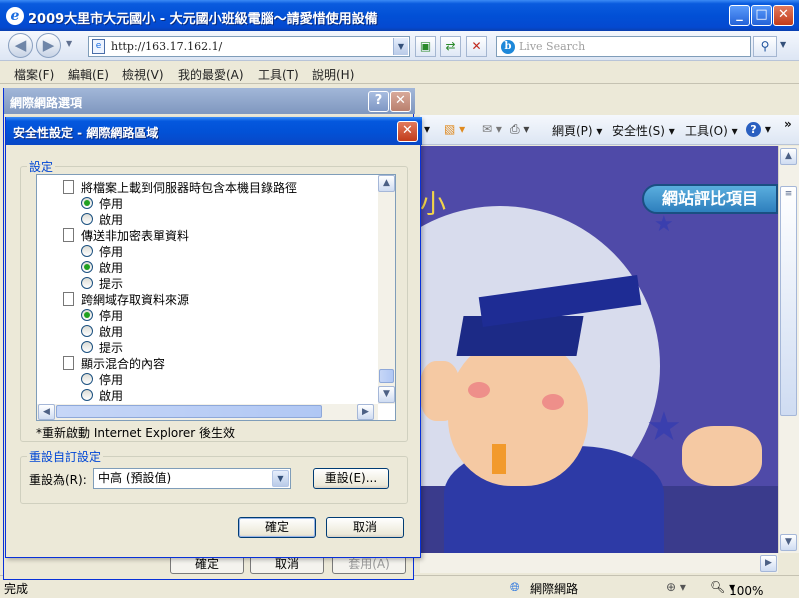 The height and width of the screenshot is (598, 799). Describe the element at coordinates (739, 15) in the screenshot. I see `minimize-button: _` at that location.